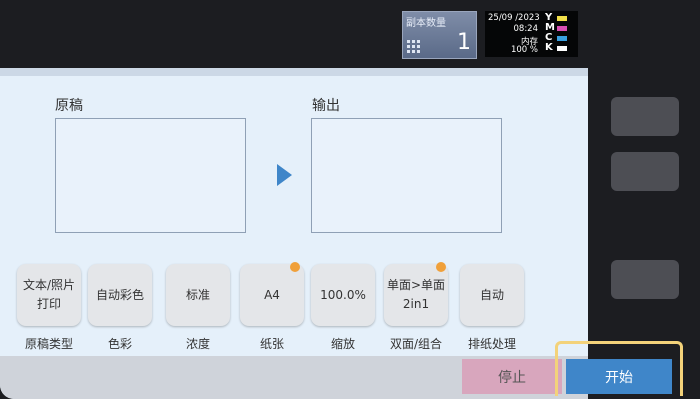 Image resolution: width=700 pixels, height=399 pixels. I want to click on stop-button: 停止, so click(512, 376).